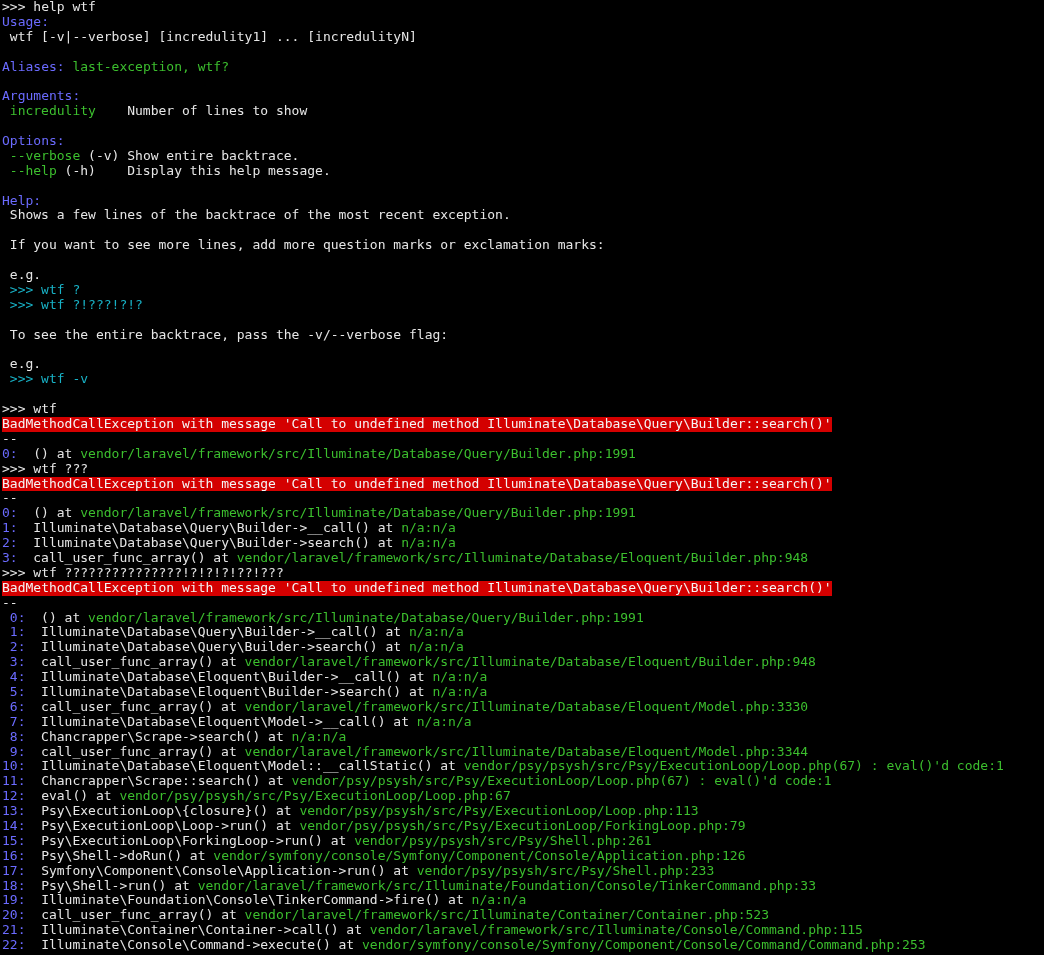 Image resolution: width=1044 pixels, height=955 pixels. What do you see at coordinates (565, 871) in the screenshot?
I see `file-path: vendor/psy/psysh/src/Psy/Shell.php:233` at bounding box center [565, 871].